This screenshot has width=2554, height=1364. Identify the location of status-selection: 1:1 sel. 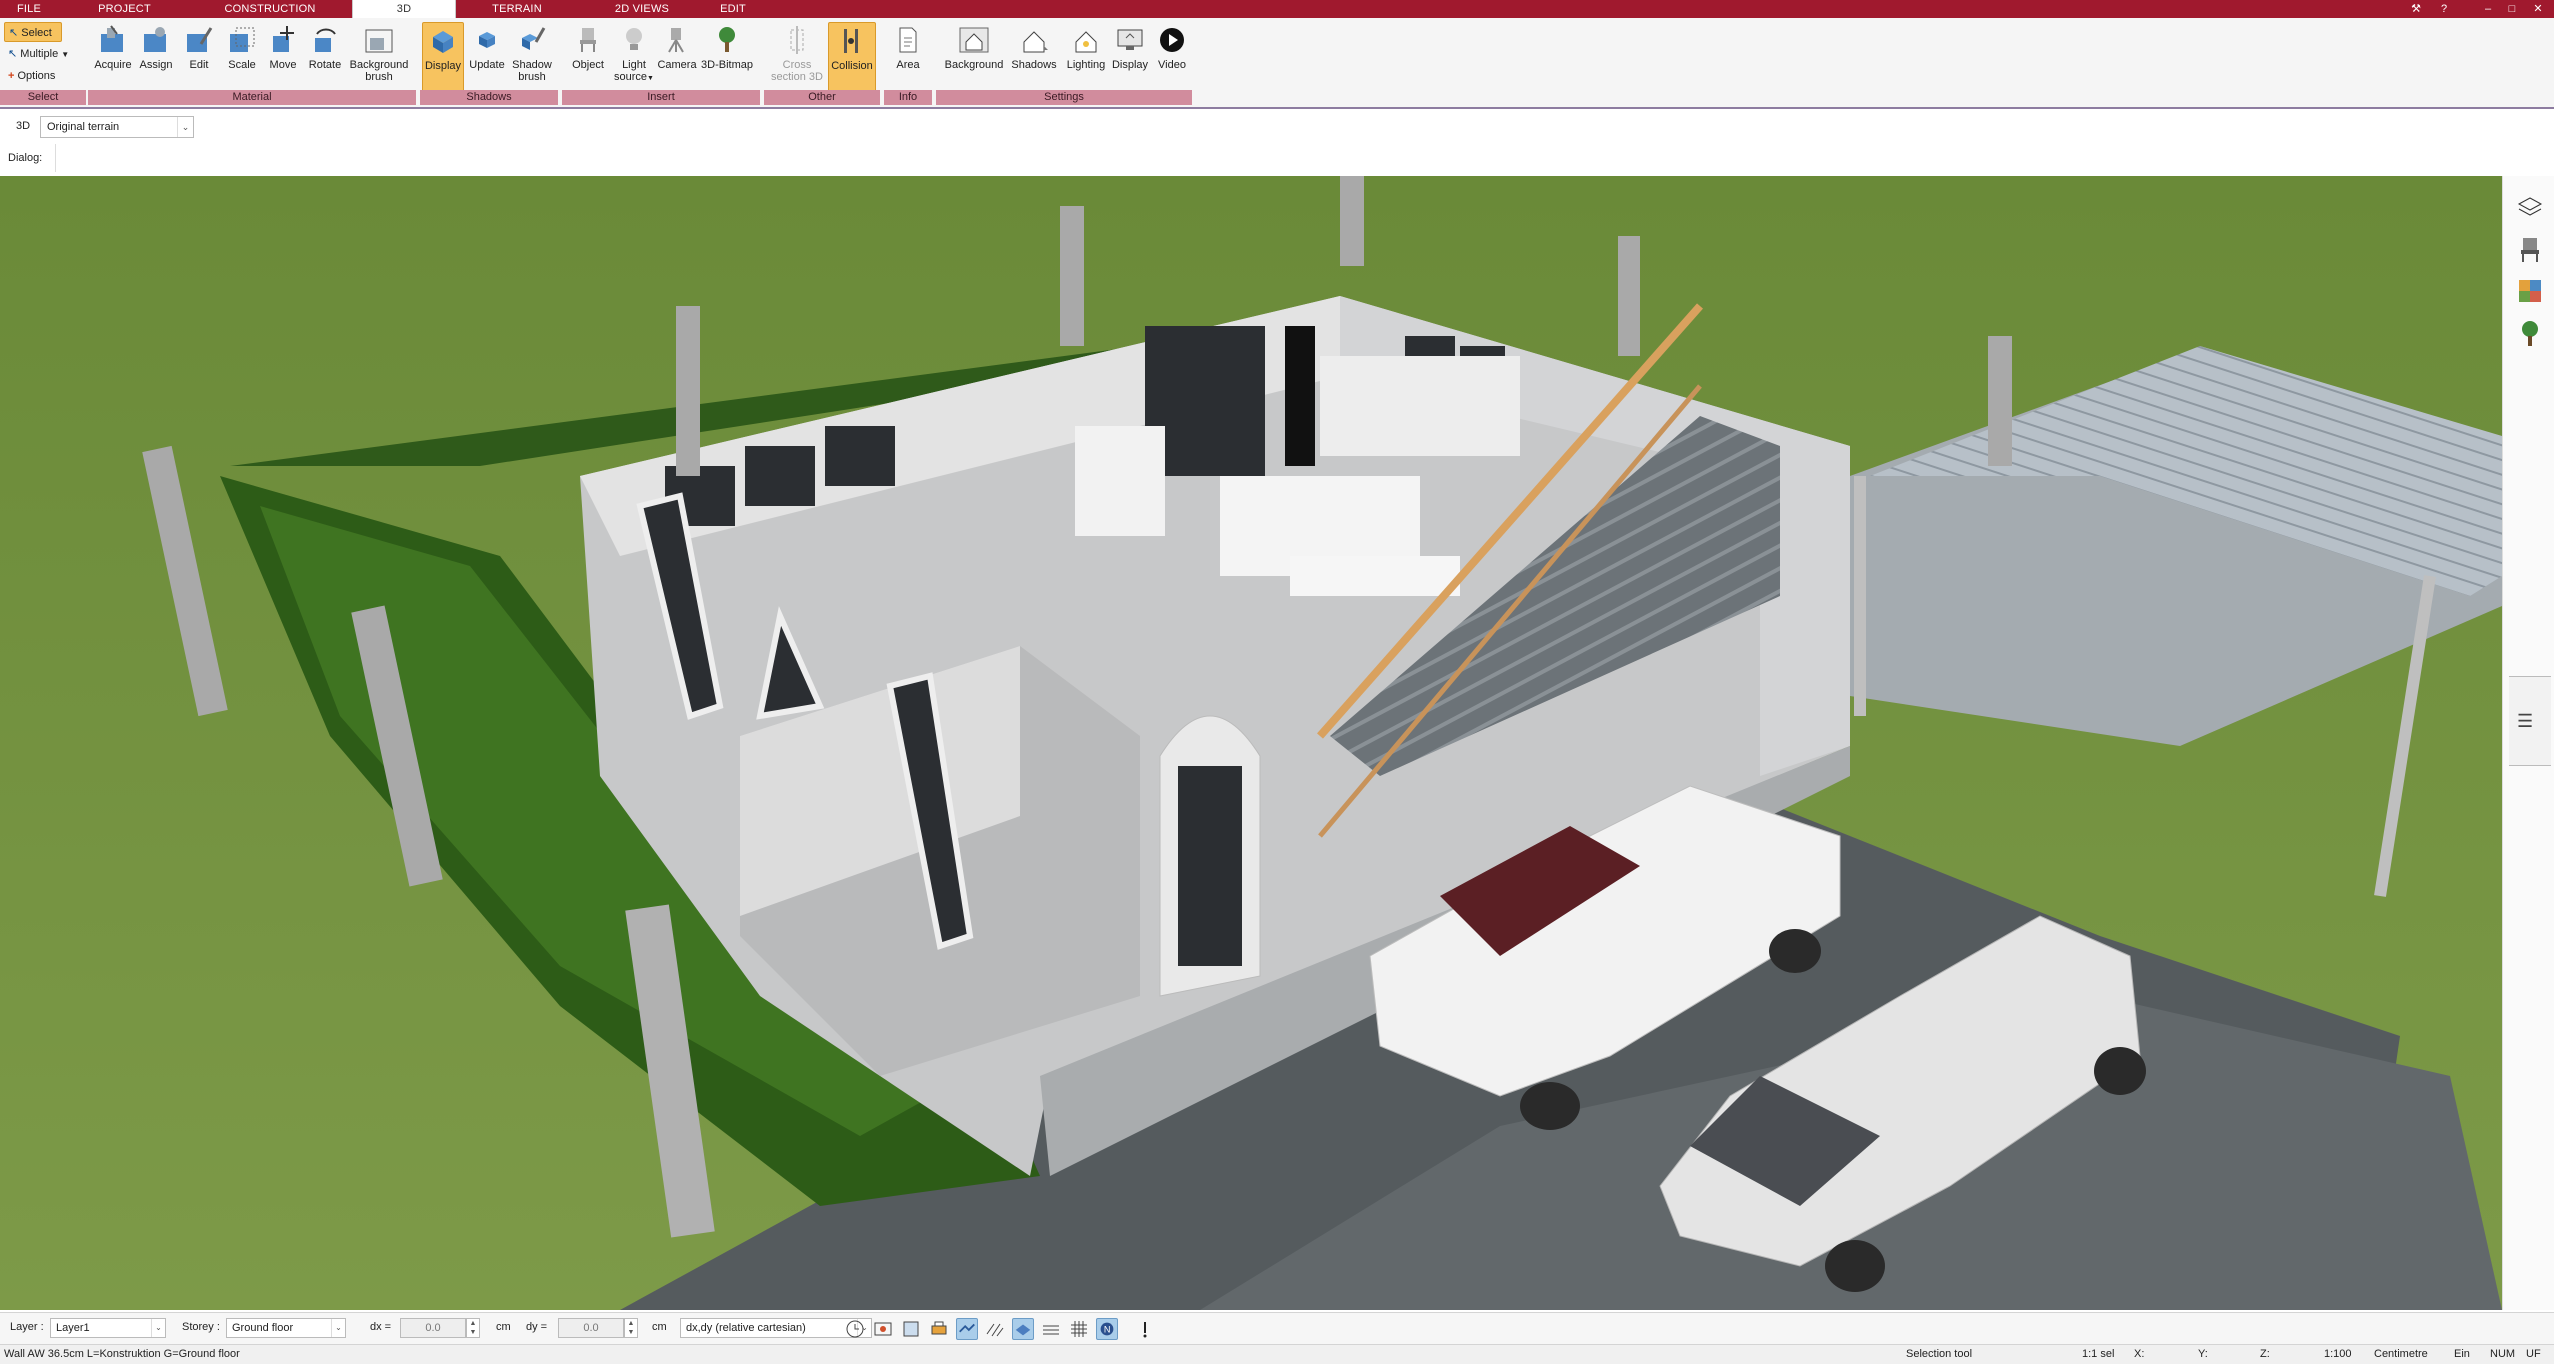
(2098, 1354).